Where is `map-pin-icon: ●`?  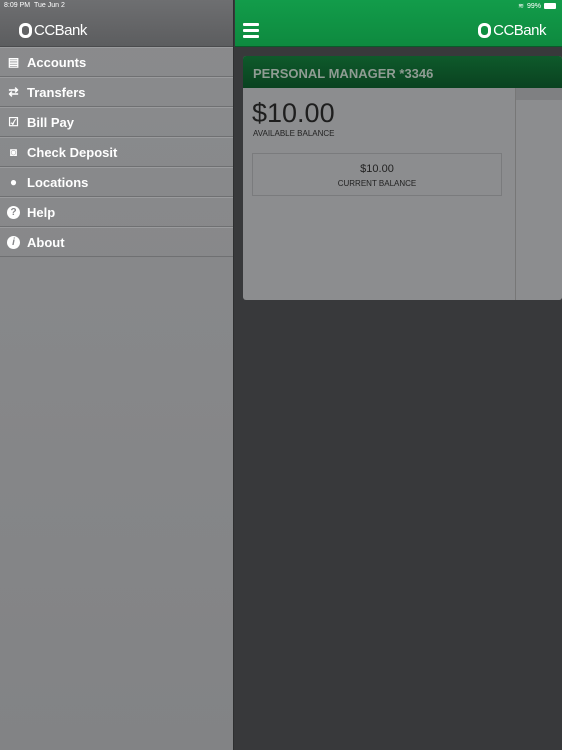
map-pin-icon: ● is located at coordinates (13, 182).